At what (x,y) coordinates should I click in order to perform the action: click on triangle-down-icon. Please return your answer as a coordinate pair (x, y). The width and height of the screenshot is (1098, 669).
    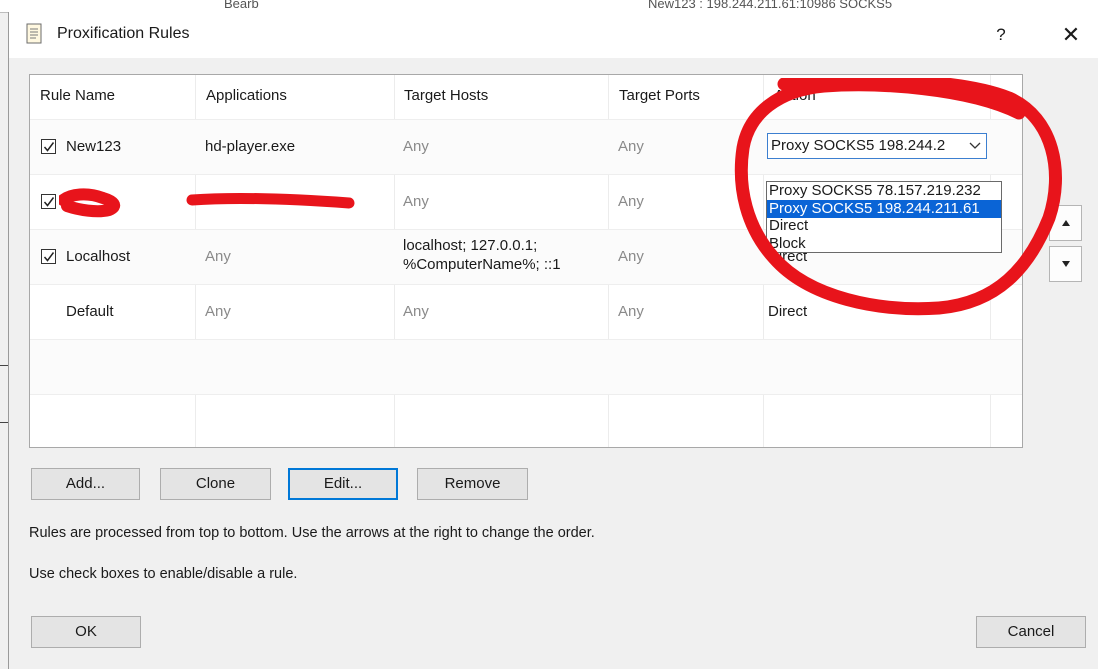
    Looking at the image, I should click on (1066, 264).